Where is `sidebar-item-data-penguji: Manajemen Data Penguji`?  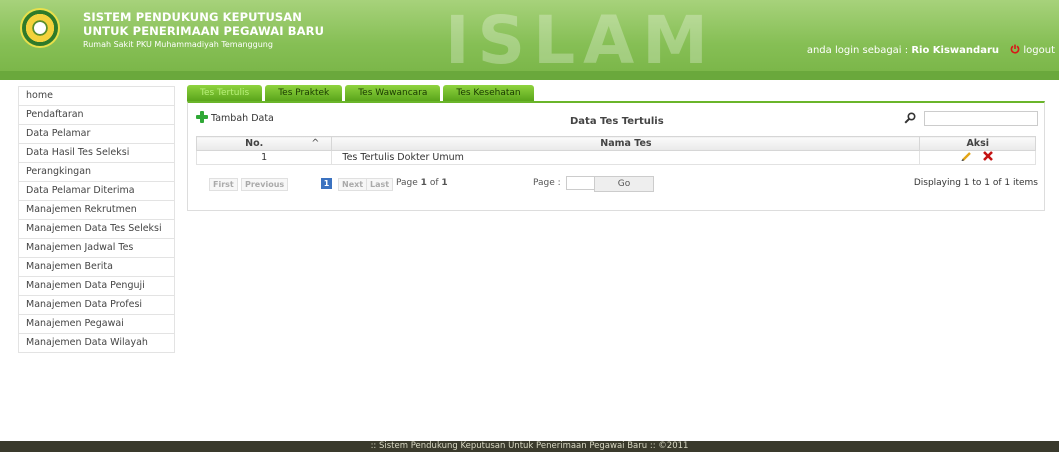
sidebar-item-data-penguji: Manajemen Data Penguji is located at coordinates (96, 286).